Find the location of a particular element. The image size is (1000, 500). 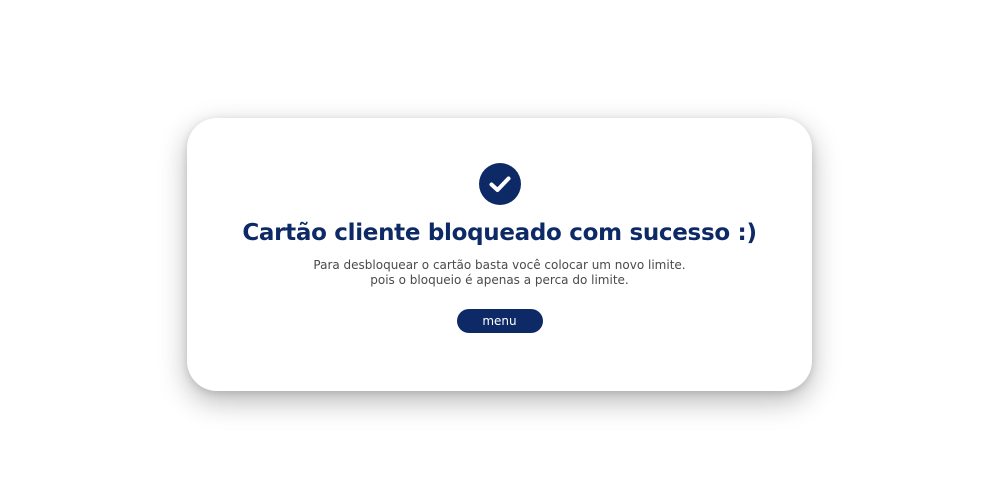

check-circle-icon is located at coordinates (499, 184).